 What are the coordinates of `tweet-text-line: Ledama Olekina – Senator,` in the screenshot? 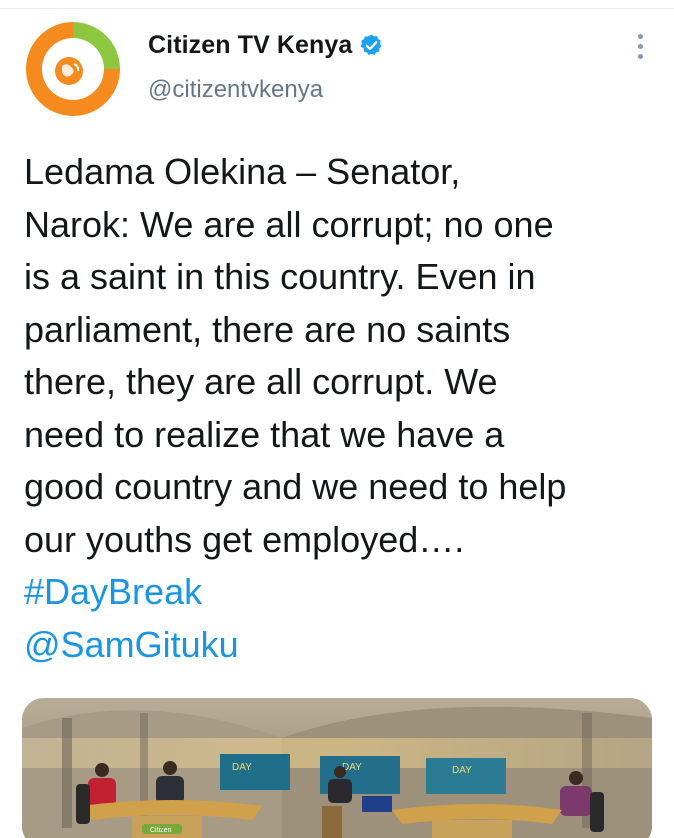 It's located at (242, 171).